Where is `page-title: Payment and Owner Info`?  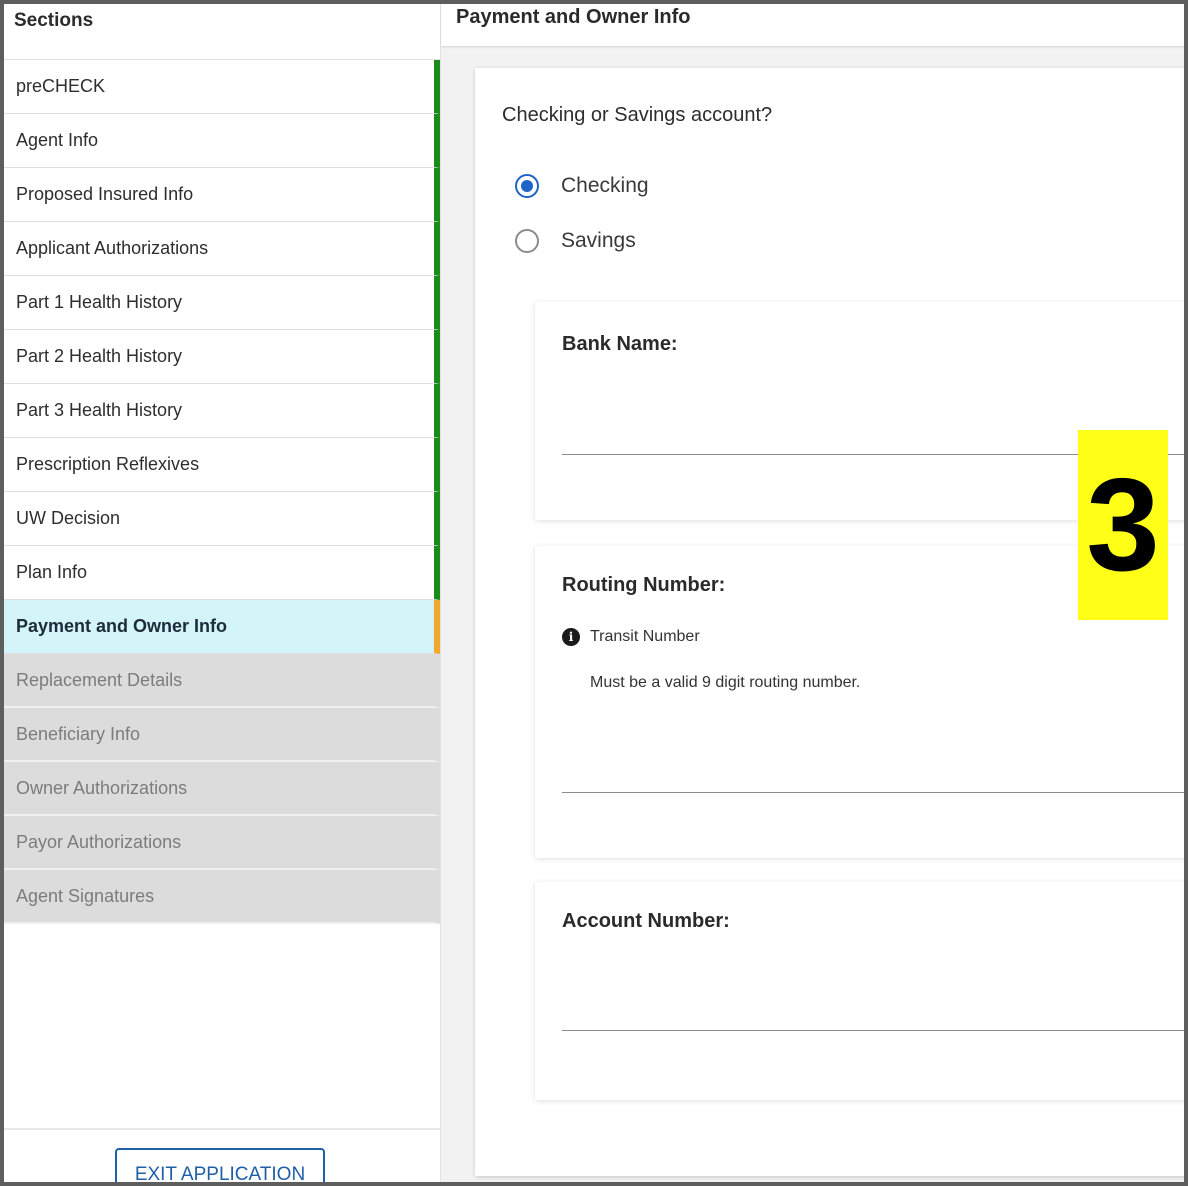 page-title: Payment and Owner Info is located at coordinates (573, 17).